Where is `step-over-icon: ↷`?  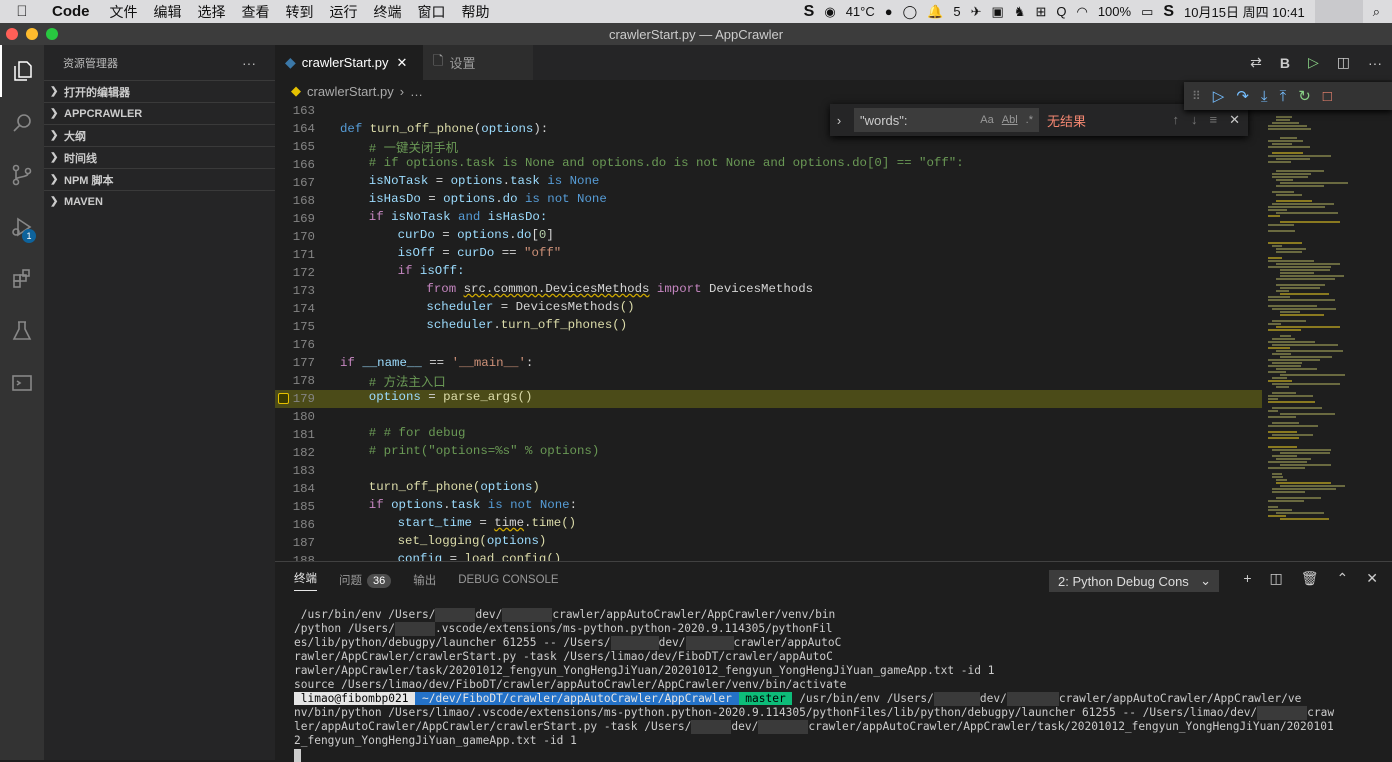
step-over-icon: ↷ is located at coordinates (1242, 96).